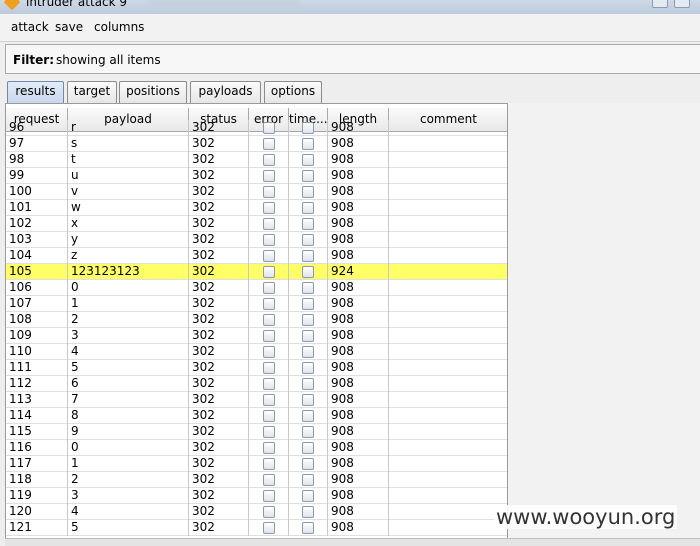  I want to click on table-row: 109 3 302 908, so click(256, 336).